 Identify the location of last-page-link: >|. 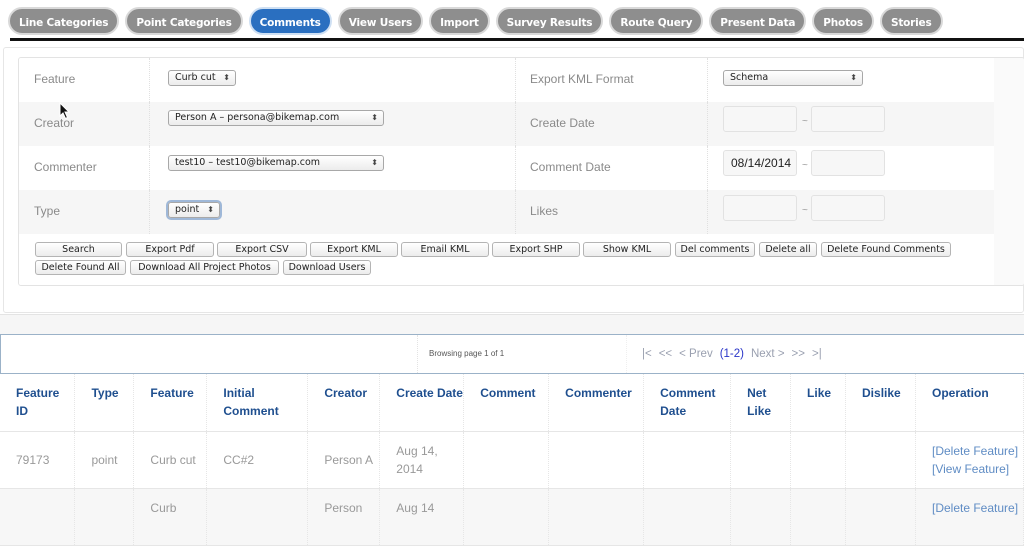
(817, 354).